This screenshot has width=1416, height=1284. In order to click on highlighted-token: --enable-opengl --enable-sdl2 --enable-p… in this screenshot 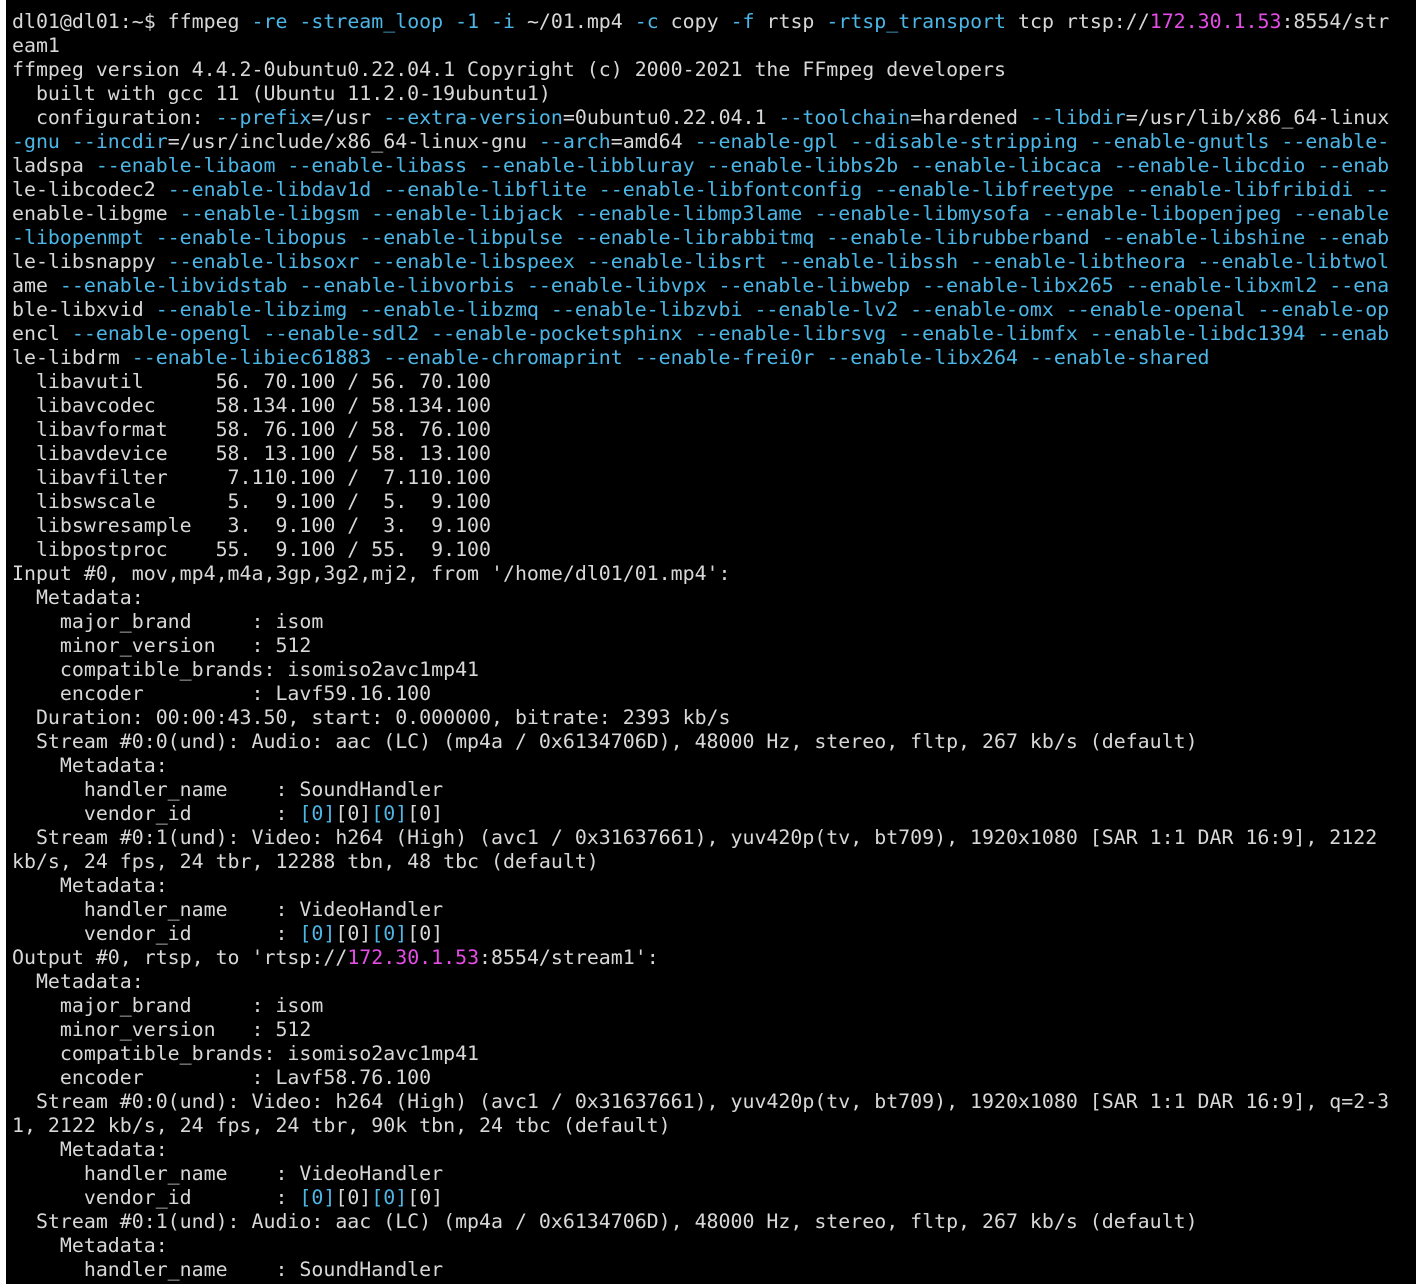, I will do `click(730, 333)`.